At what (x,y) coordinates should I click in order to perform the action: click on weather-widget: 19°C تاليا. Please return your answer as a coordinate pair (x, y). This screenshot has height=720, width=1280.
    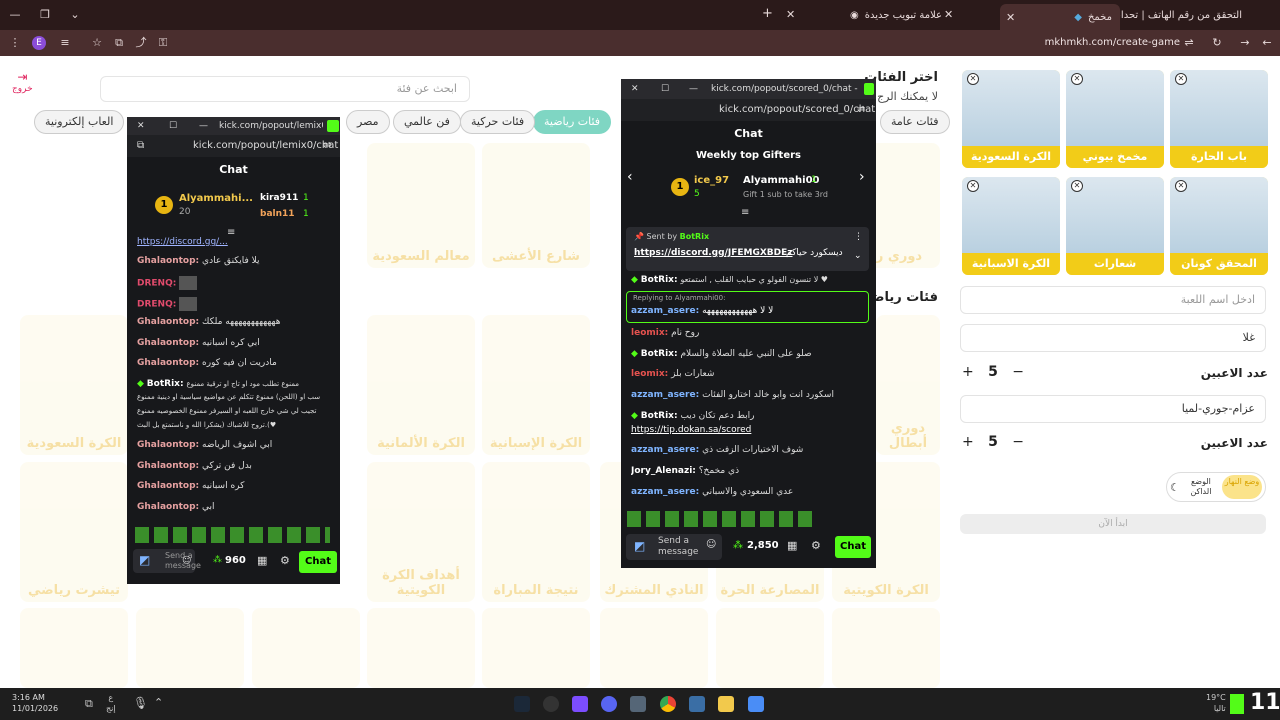
    Looking at the image, I should click on (1216, 703).